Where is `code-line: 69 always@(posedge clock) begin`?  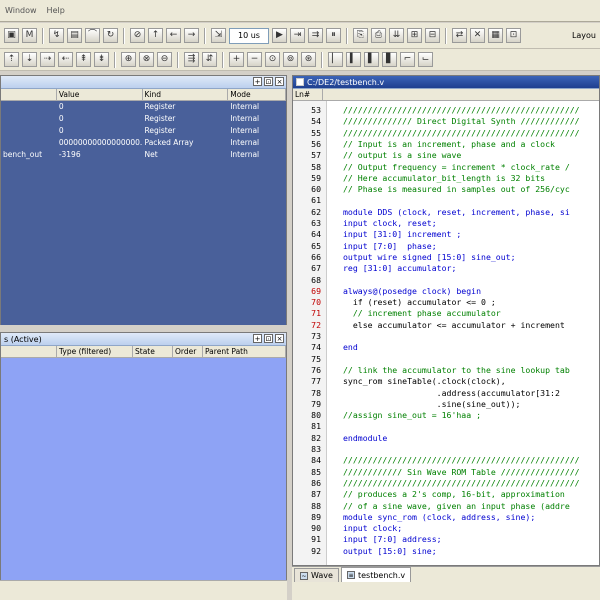 code-line: 69 always@(posedge clock) begin is located at coordinates (387, 291).